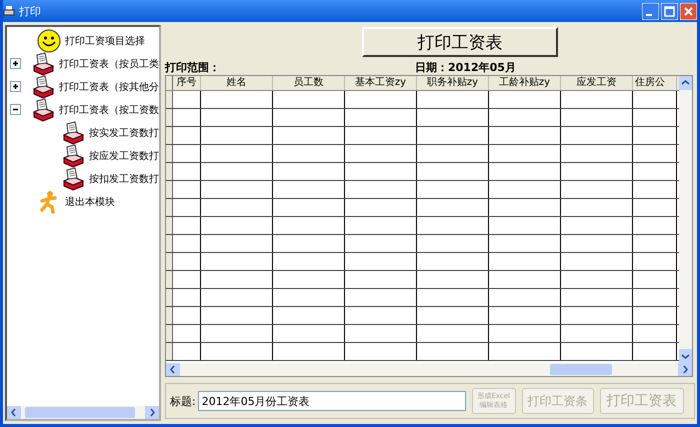 The height and width of the screenshot is (427, 700). Describe the element at coordinates (597, 83) in the screenshot. I see `column-header: 应发工资` at that location.